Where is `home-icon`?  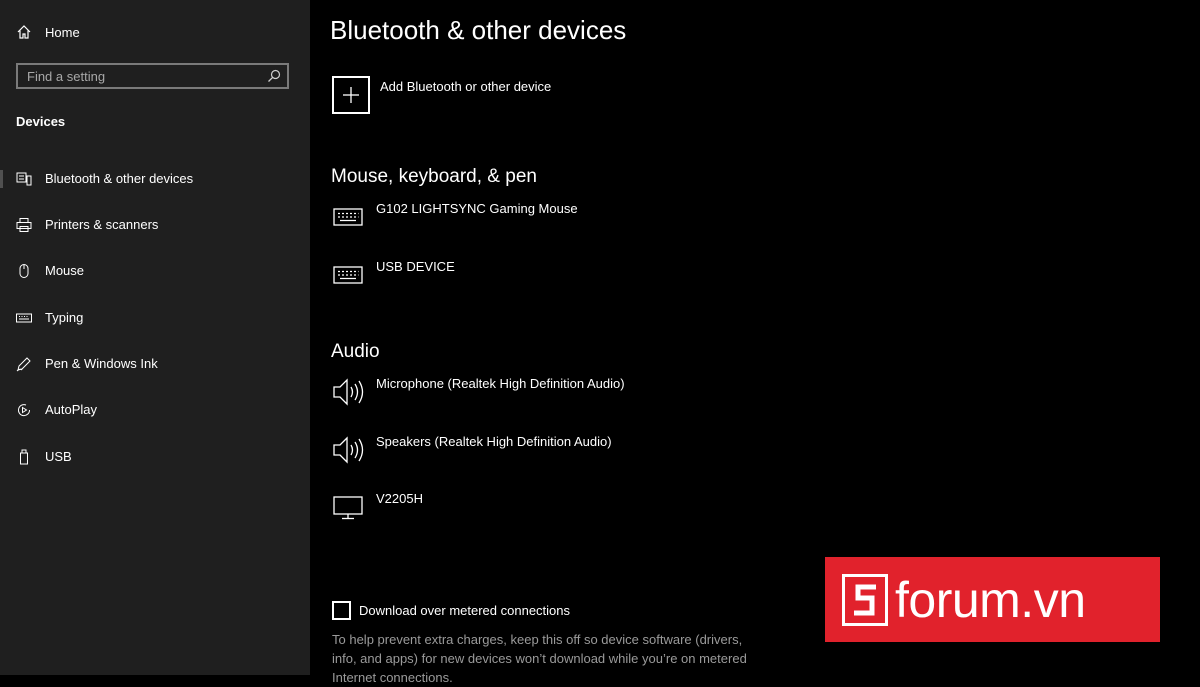
home-icon is located at coordinates (24, 32).